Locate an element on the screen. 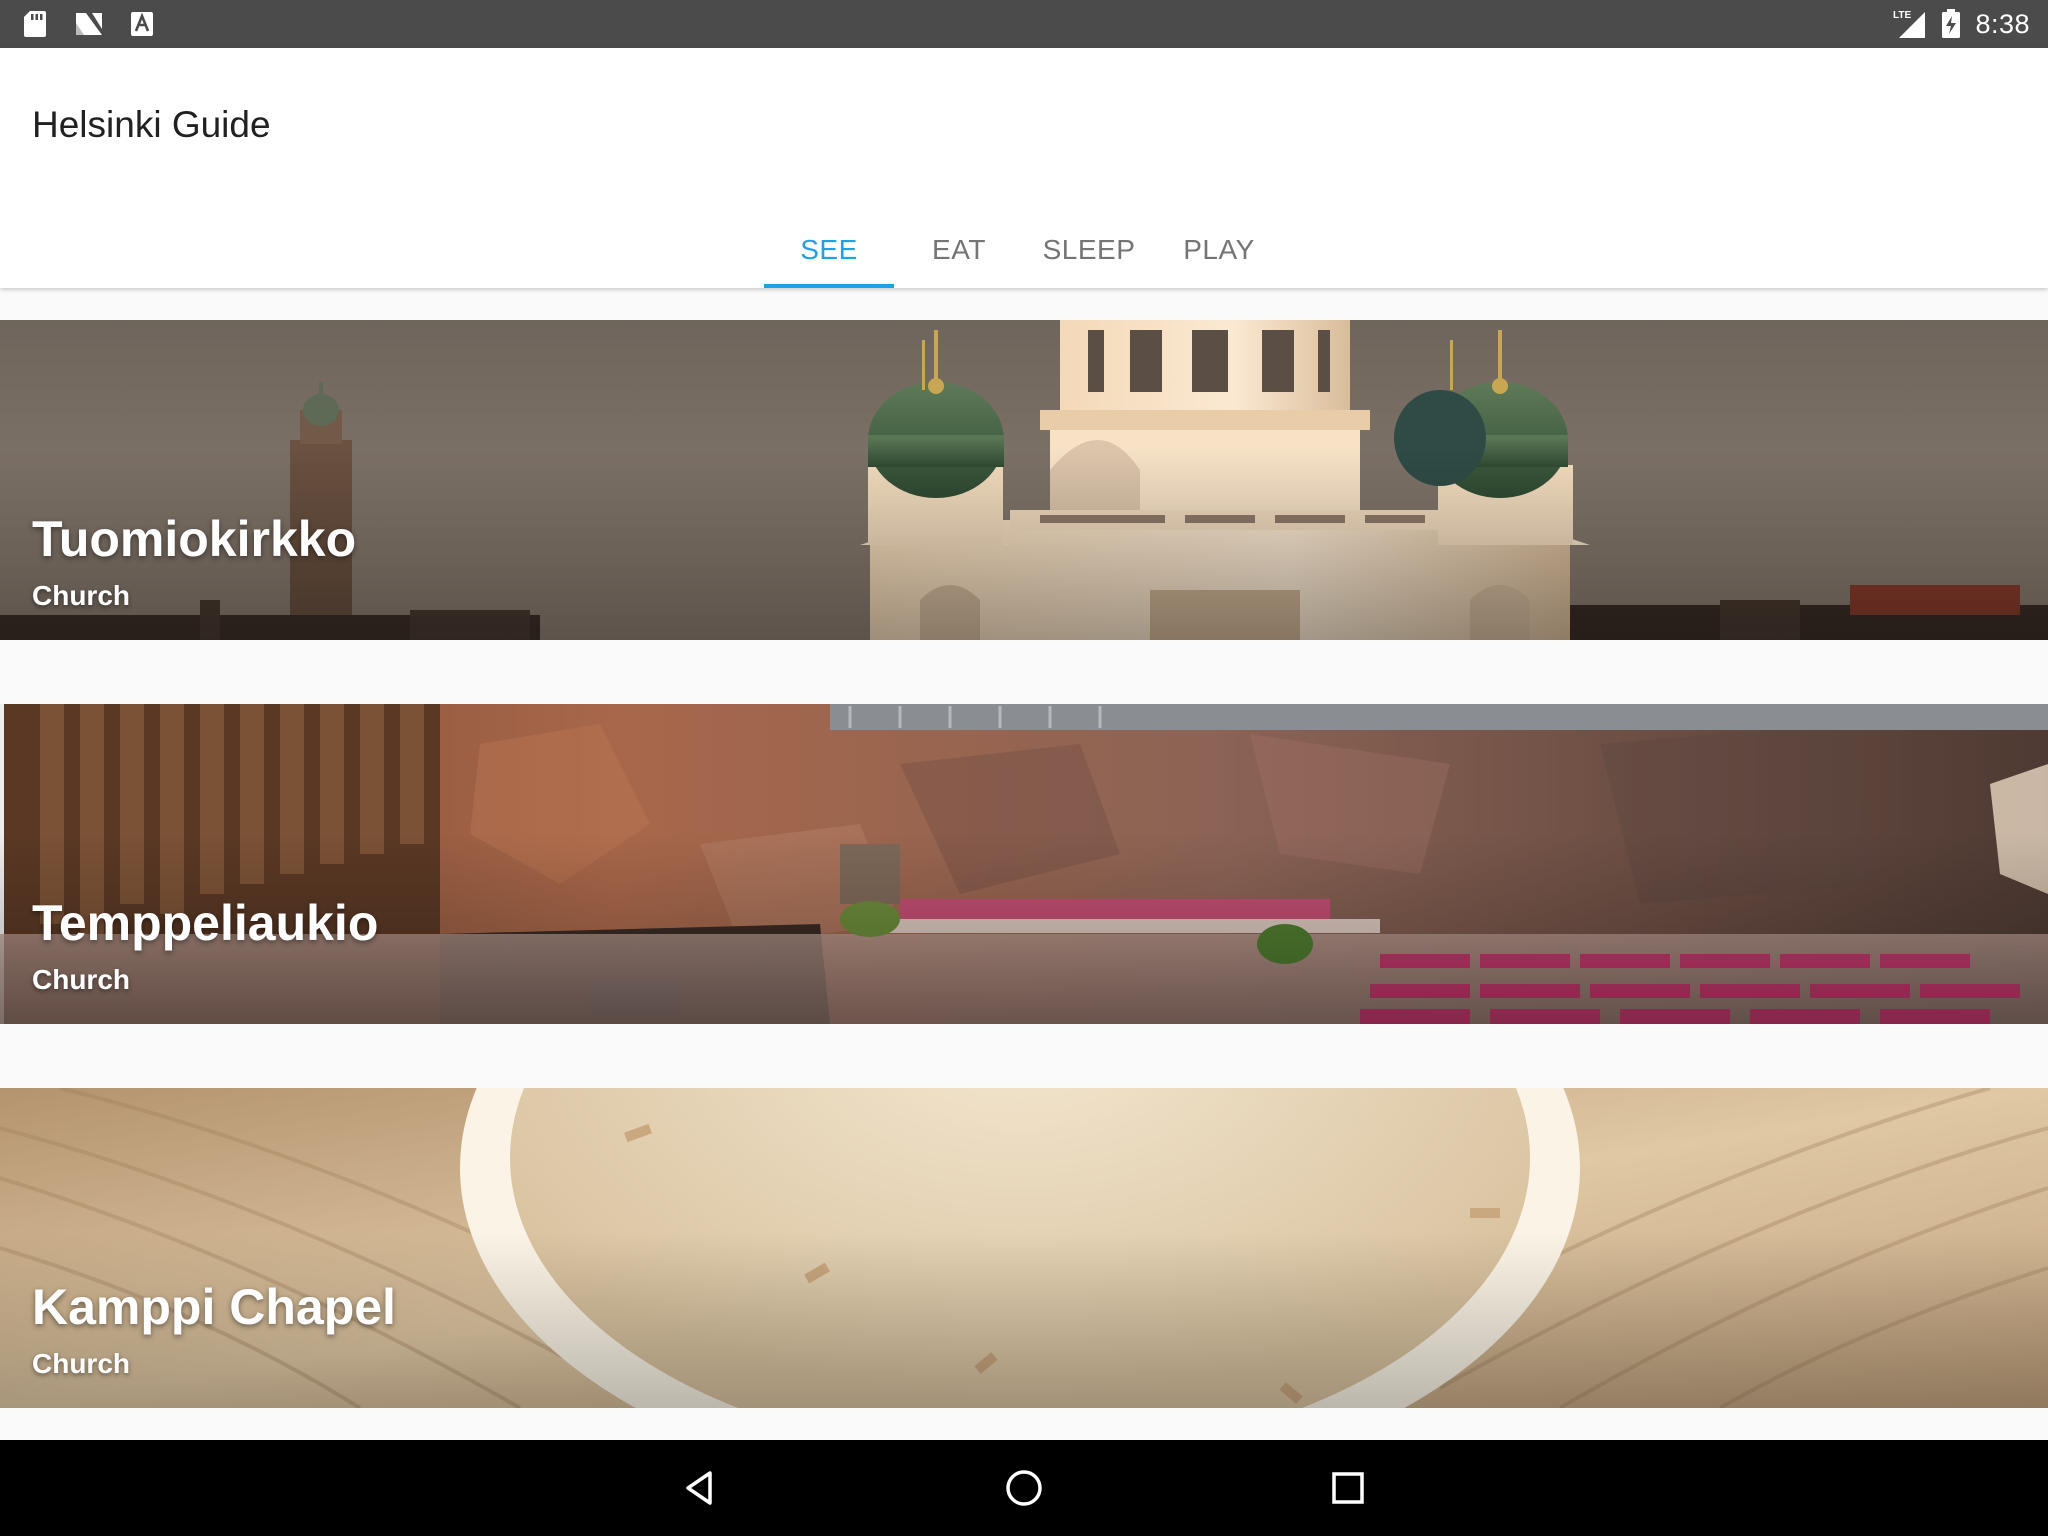 The width and height of the screenshot is (2048, 1536). recents-icon is located at coordinates (1348, 1488).